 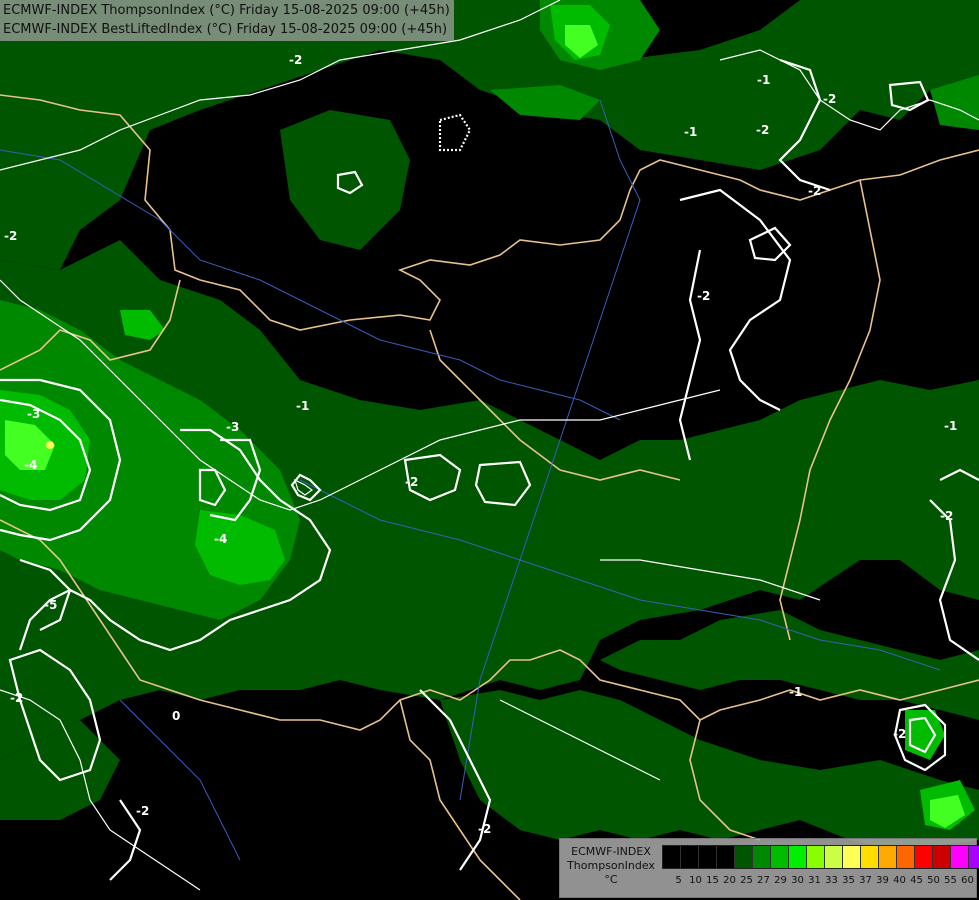 What do you see at coordinates (933, 880) in the screenshot?
I see `legend-tick: 50` at bounding box center [933, 880].